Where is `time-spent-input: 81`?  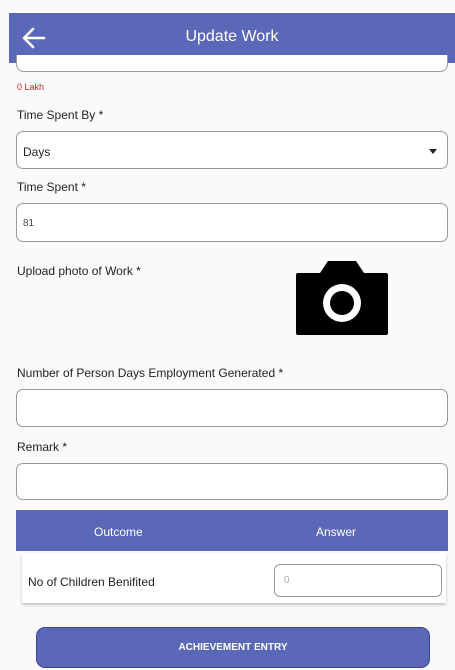
time-spent-input: 81 is located at coordinates (232, 222).